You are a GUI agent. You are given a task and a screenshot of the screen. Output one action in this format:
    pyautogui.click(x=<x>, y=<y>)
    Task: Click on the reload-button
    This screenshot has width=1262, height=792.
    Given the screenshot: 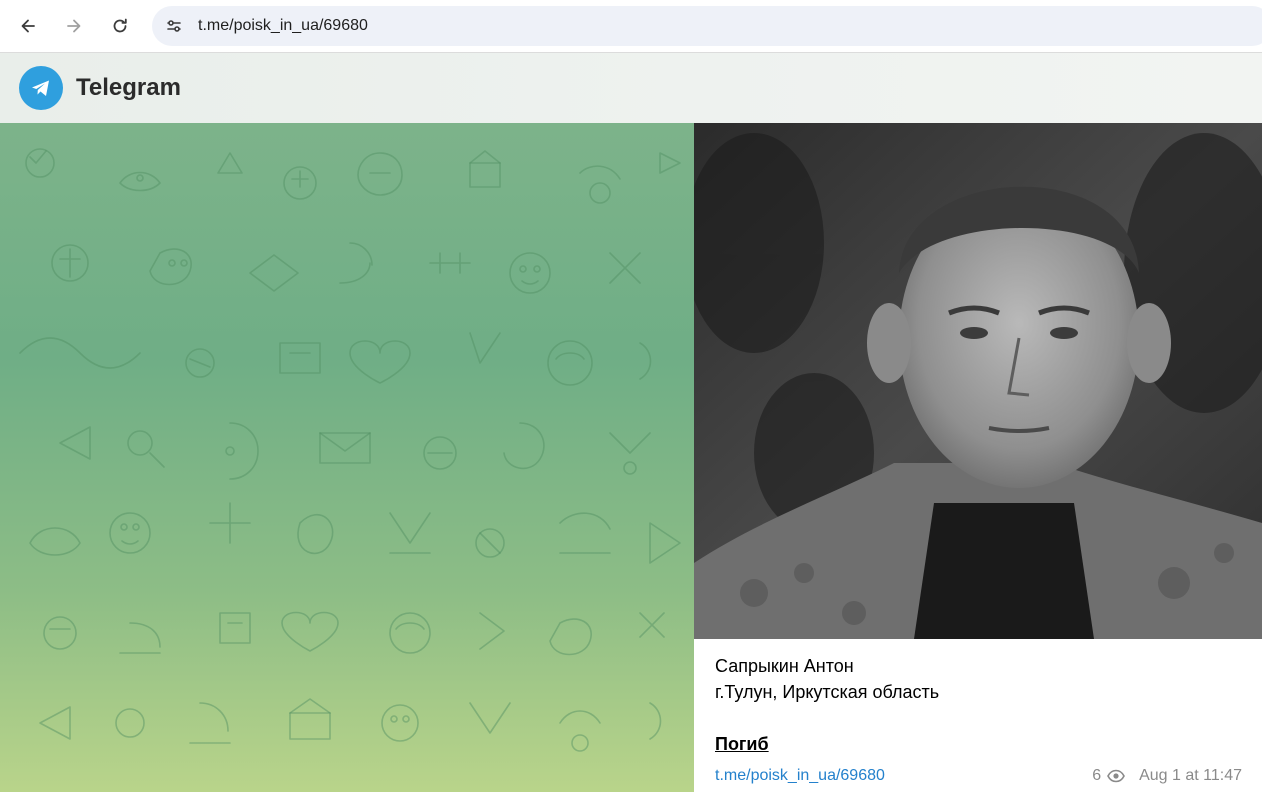 What is the action you would take?
    pyautogui.click(x=120, y=26)
    